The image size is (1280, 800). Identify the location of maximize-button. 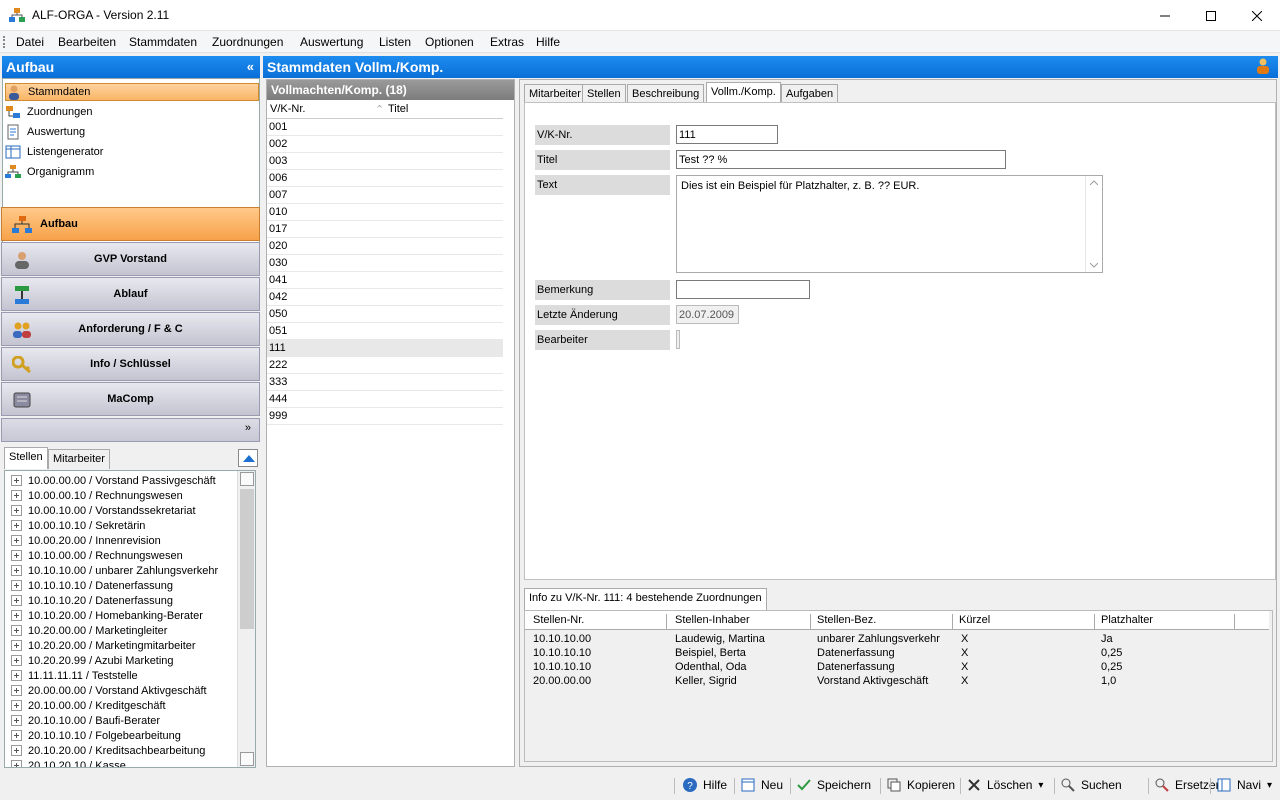
(1211, 15).